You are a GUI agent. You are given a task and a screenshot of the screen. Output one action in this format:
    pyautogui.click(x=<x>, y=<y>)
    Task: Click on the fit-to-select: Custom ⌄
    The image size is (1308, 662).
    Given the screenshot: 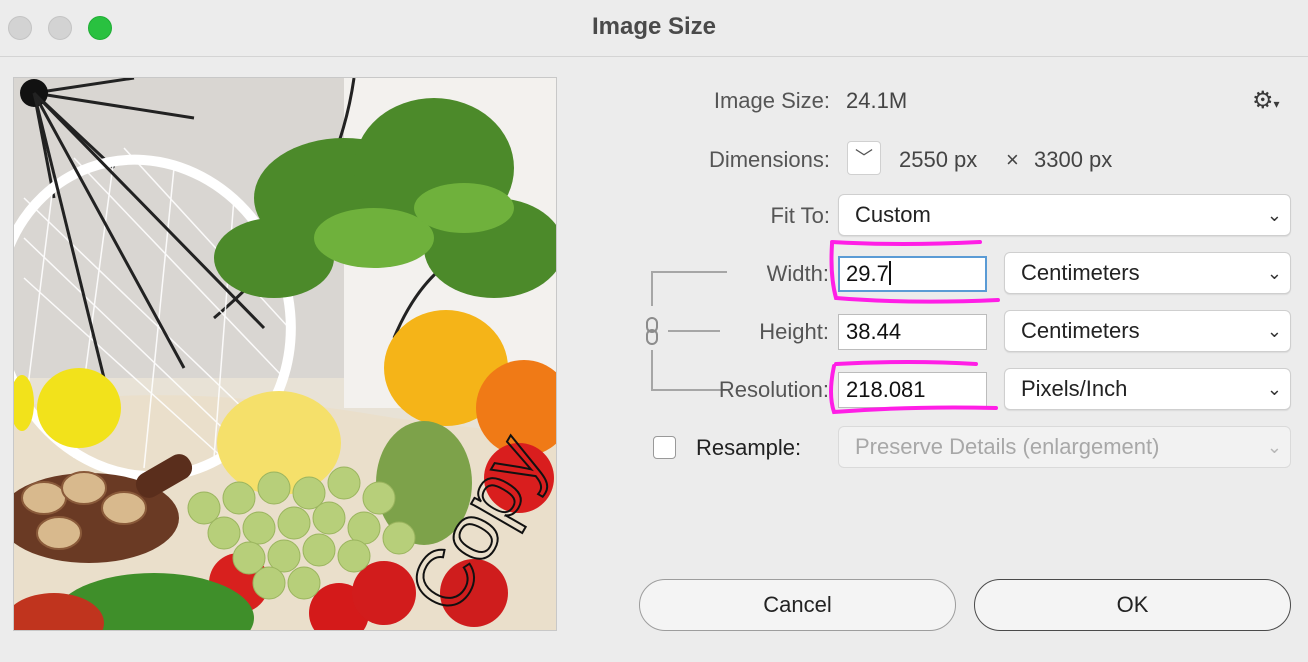 What is the action you would take?
    pyautogui.click(x=1064, y=215)
    